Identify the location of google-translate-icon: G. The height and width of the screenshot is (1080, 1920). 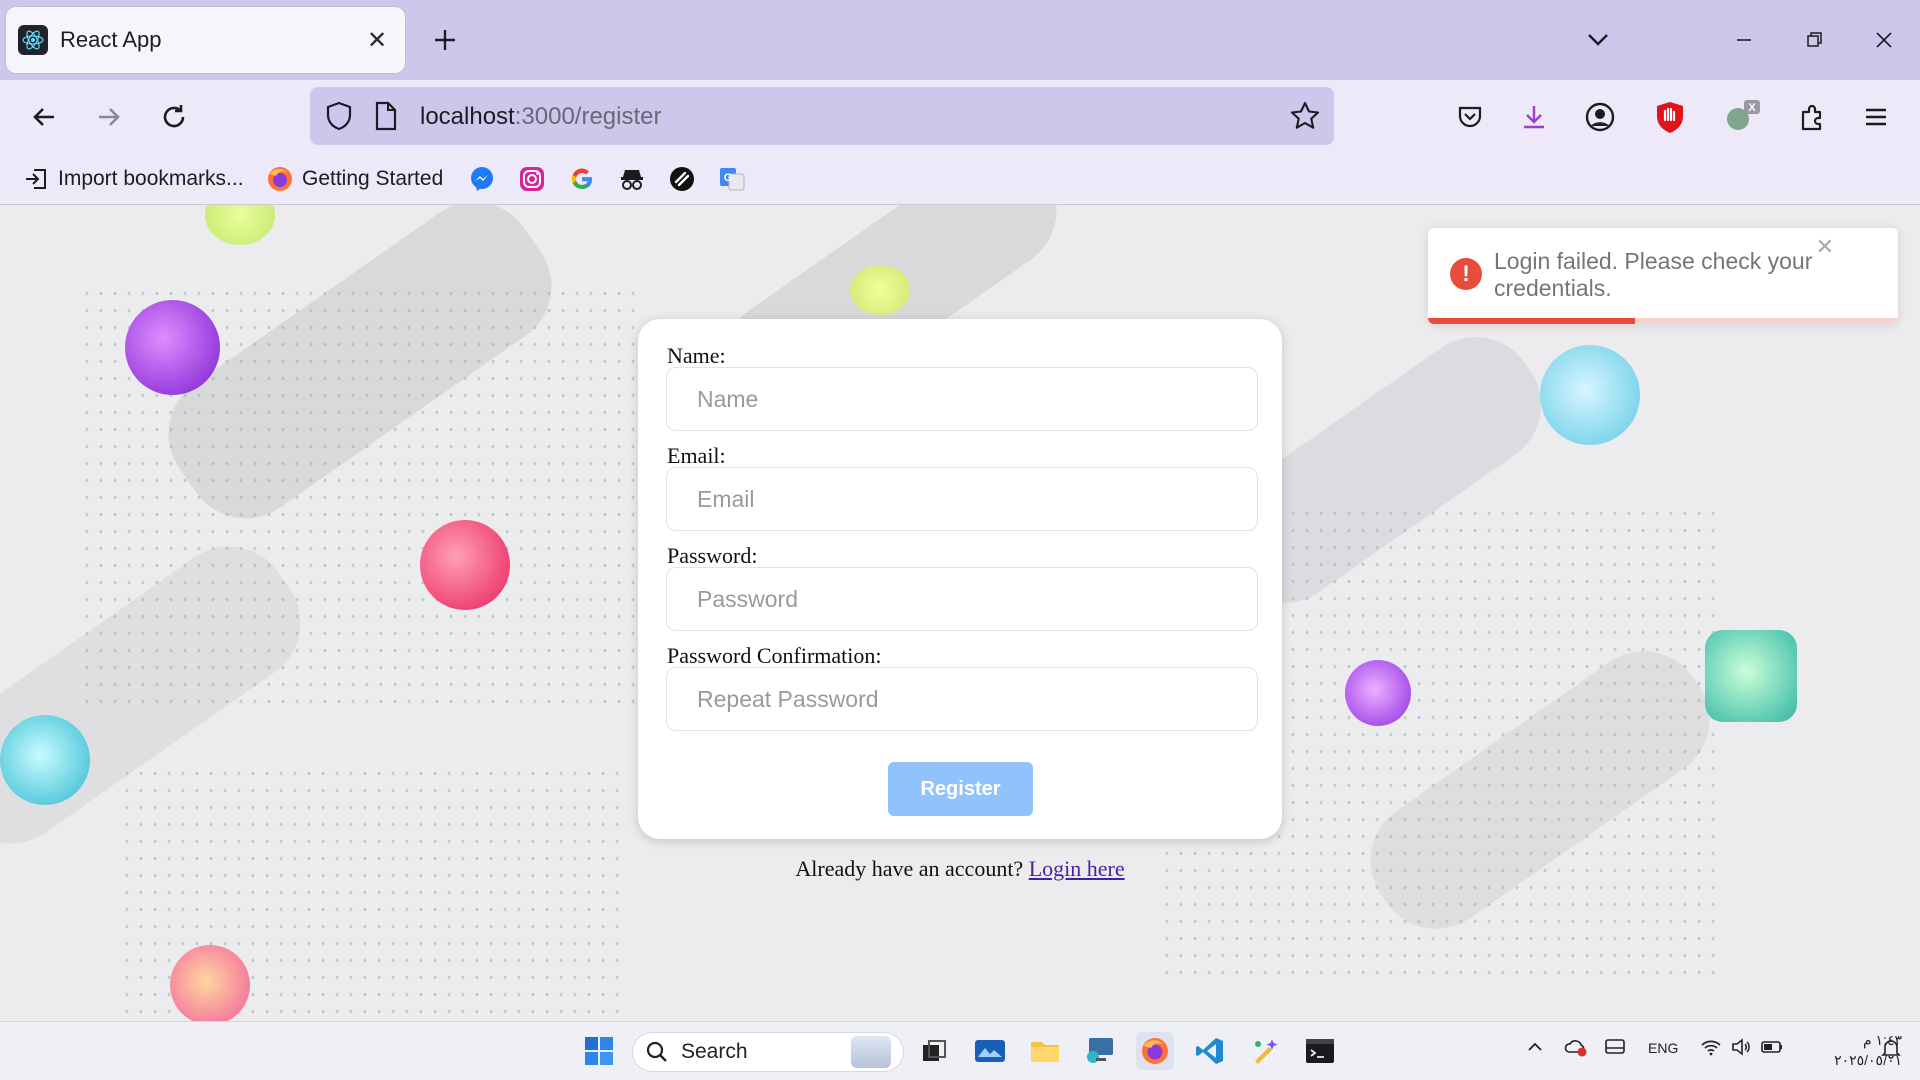
(732, 179).